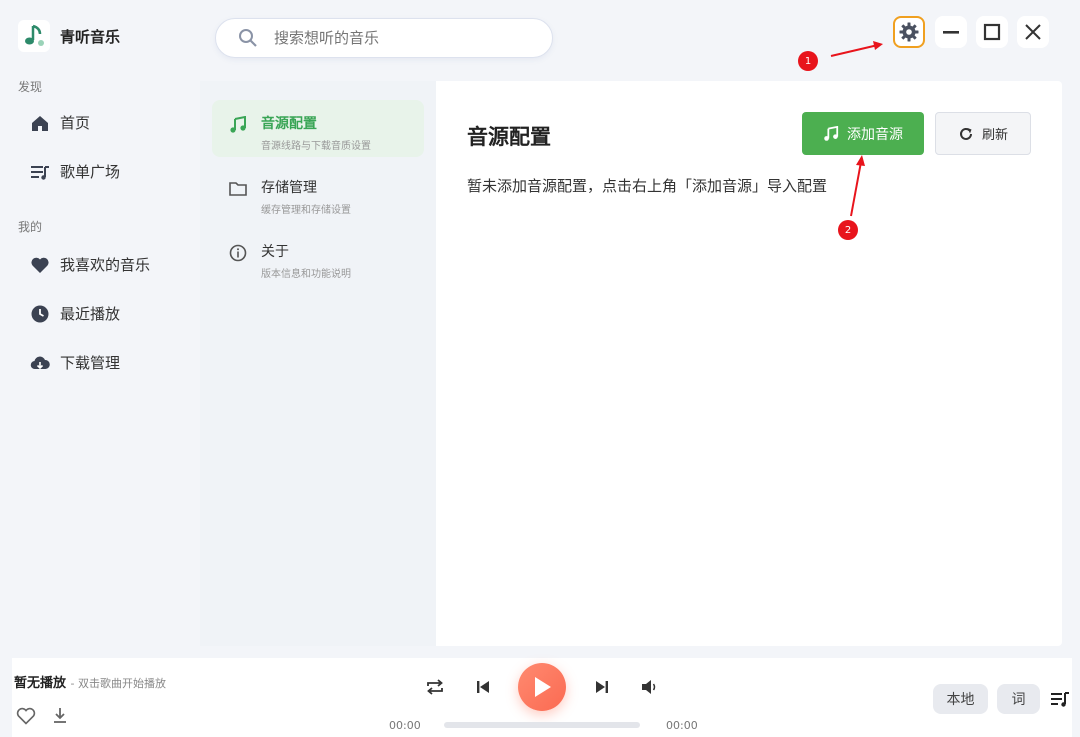 Image resolution: width=1080 pixels, height=737 pixels. What do you see at coordinates (856, 129) in the screenshot?
I see `annotation-arrows` at bounding box center [856, 129].